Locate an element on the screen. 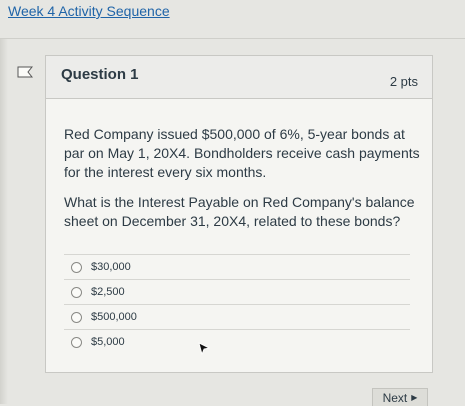  answer-option: $500,000 is located at coordinates (237, 316).